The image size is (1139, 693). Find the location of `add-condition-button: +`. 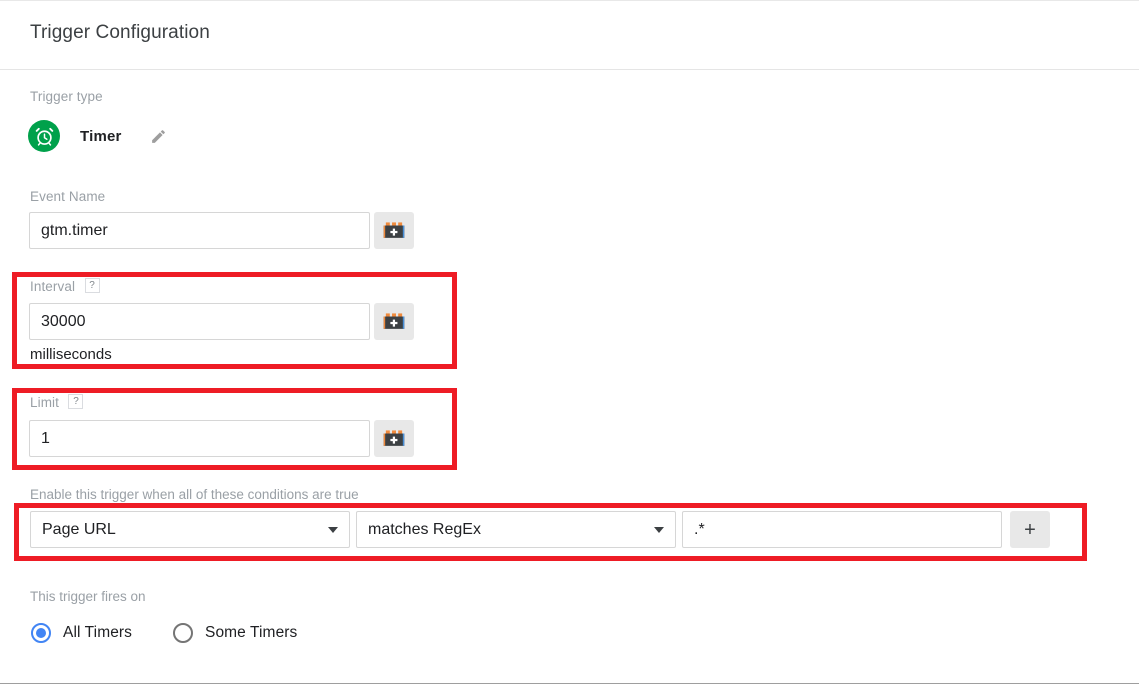

add-condition-button: + is located at coordinates (1030, 529).